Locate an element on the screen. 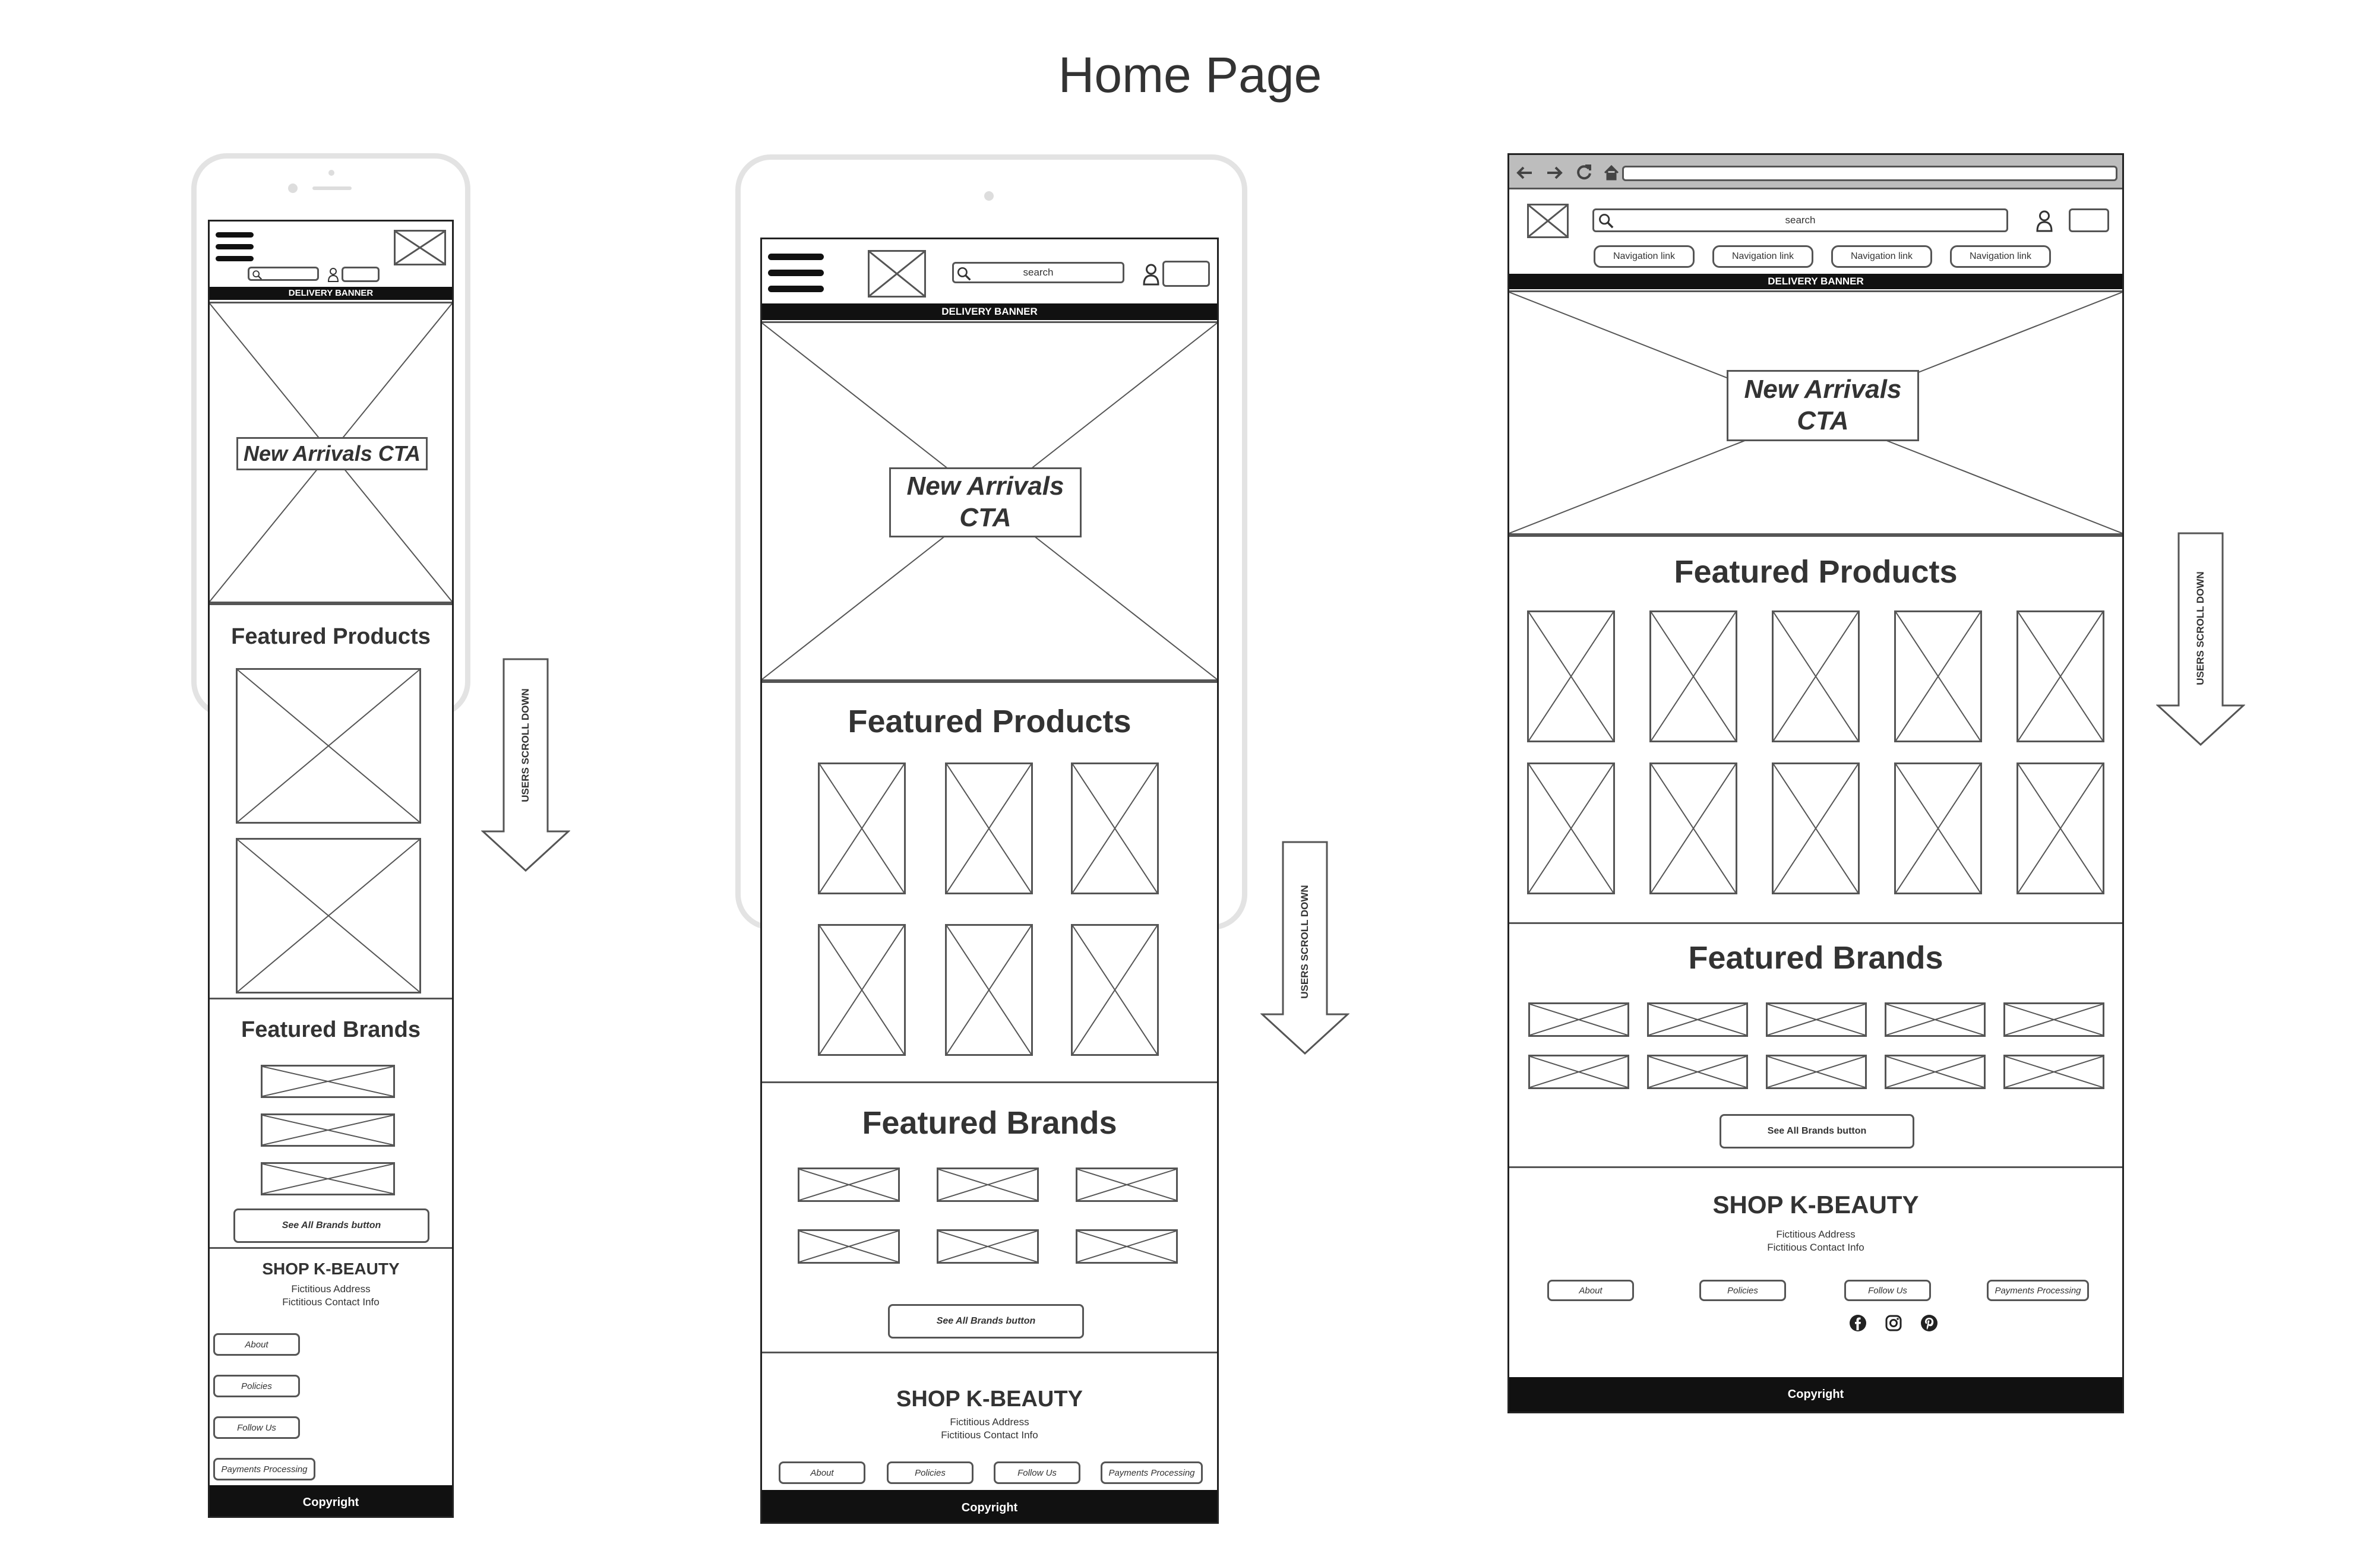 The height and width of the screenshot is (1563, 2380). magnifier-icon is located at coordinates (964, 274).